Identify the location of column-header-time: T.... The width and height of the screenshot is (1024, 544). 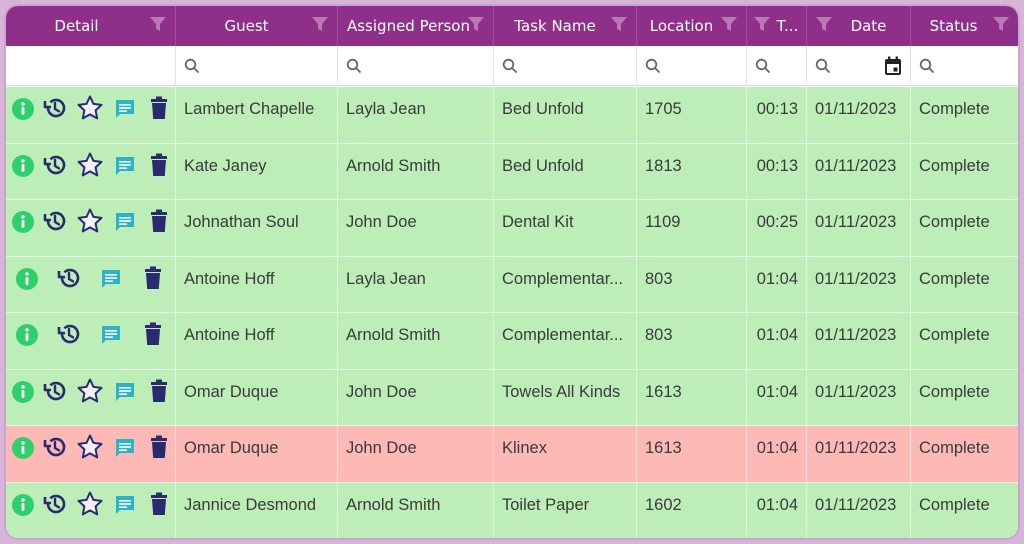
(777, 26).